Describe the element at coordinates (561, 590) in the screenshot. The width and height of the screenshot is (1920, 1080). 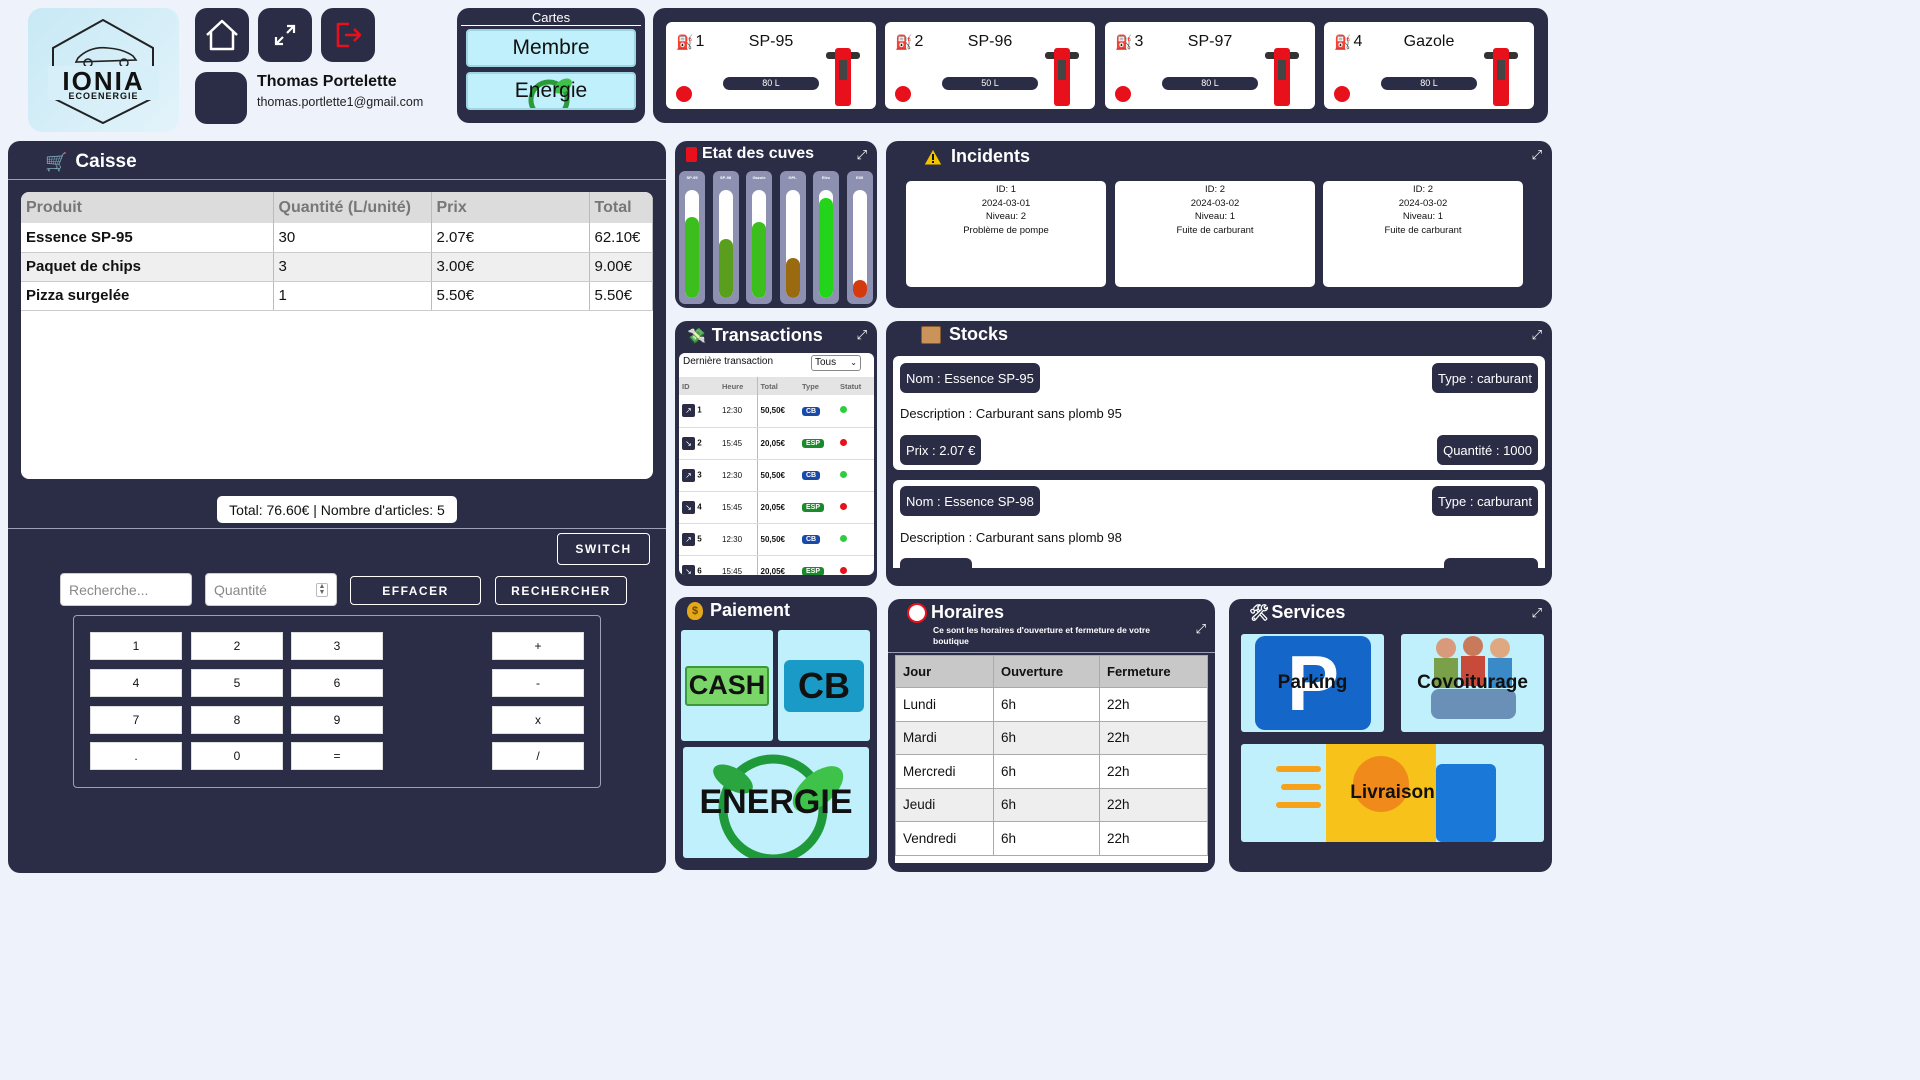
I see `search-button: RECHERCHER` at that location.